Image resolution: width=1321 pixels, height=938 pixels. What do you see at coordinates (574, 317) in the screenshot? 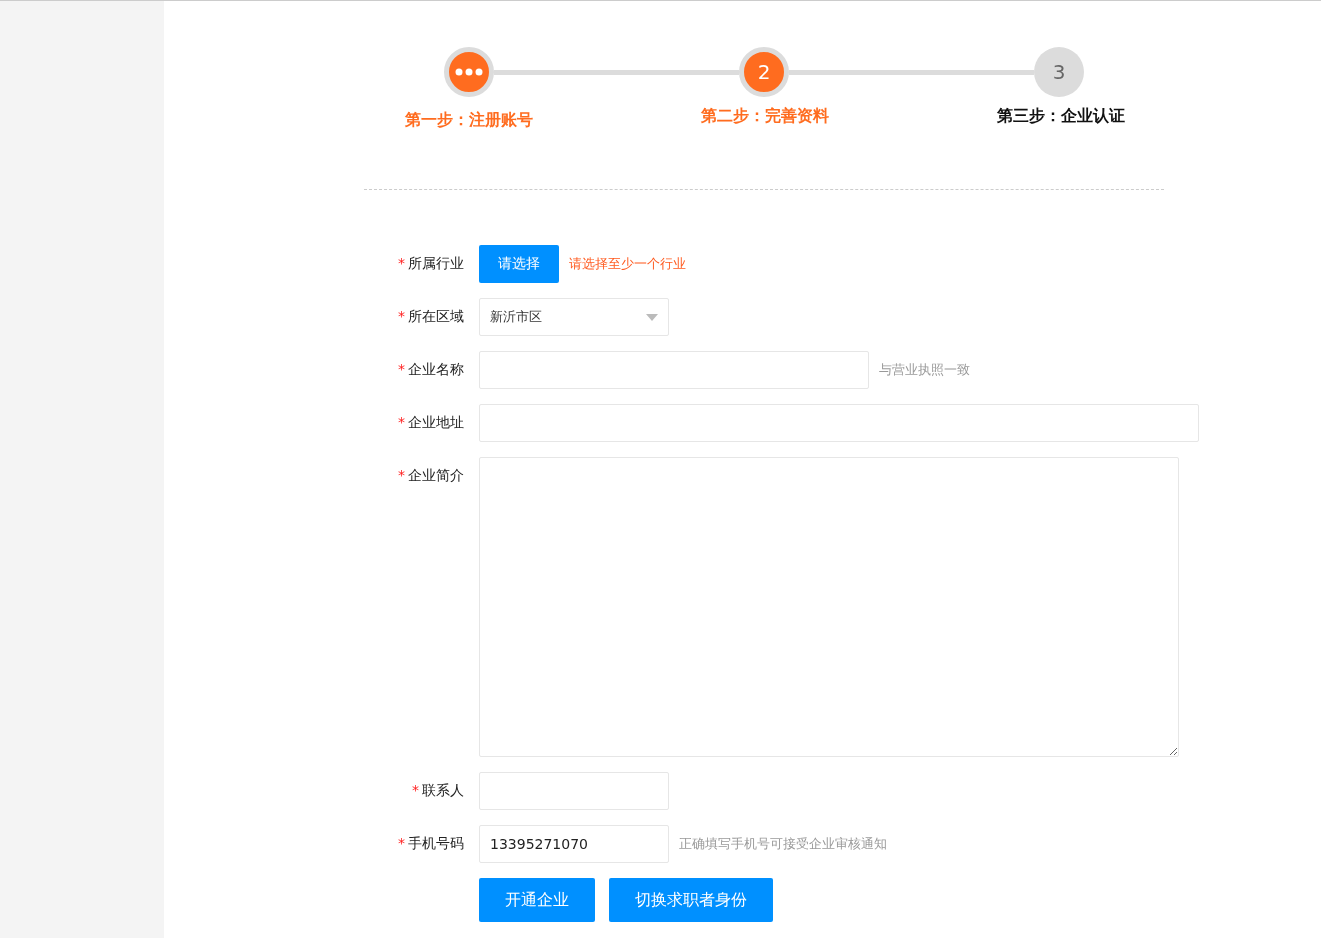
I see `region-dropdown: 新沂市区` at bounding box center [574, 317].